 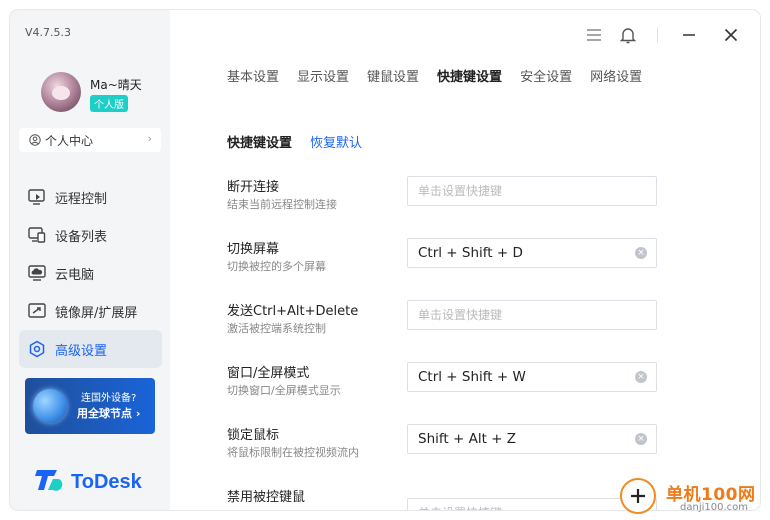 What do you see at coordinates (35, 140) in the screenshot?
I see `user-icon` at bounding box center [35, 140].